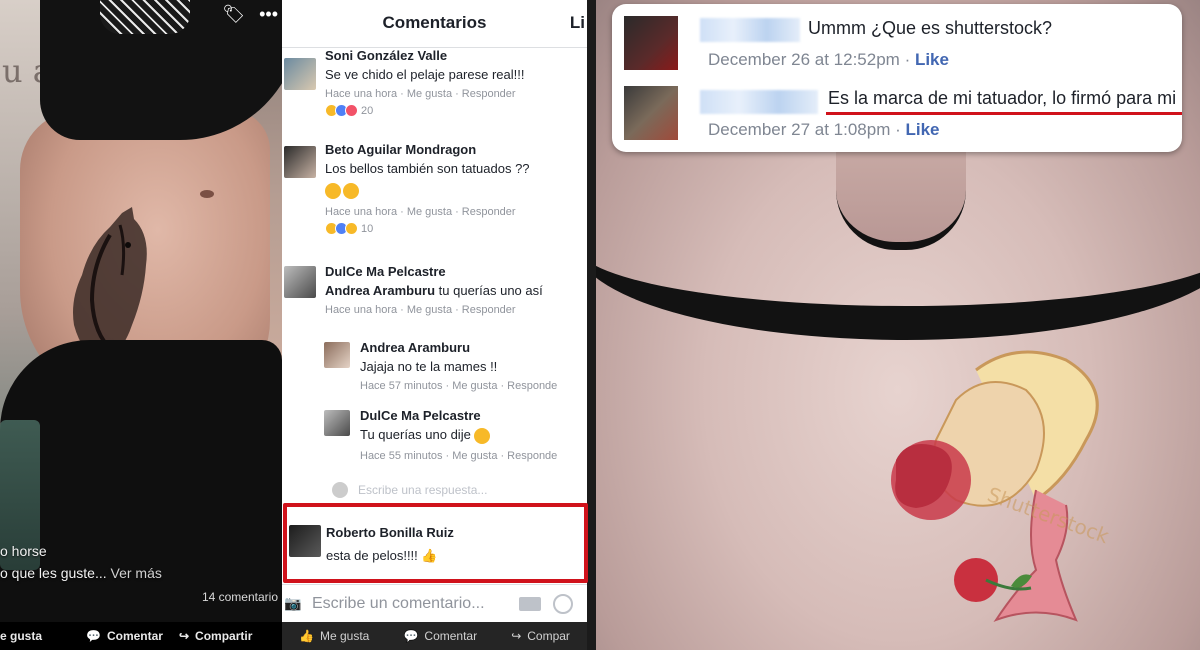 The width and height of the screenshot is (1200, 650). I want to click on love-reaction-icon, so click(351, 110).